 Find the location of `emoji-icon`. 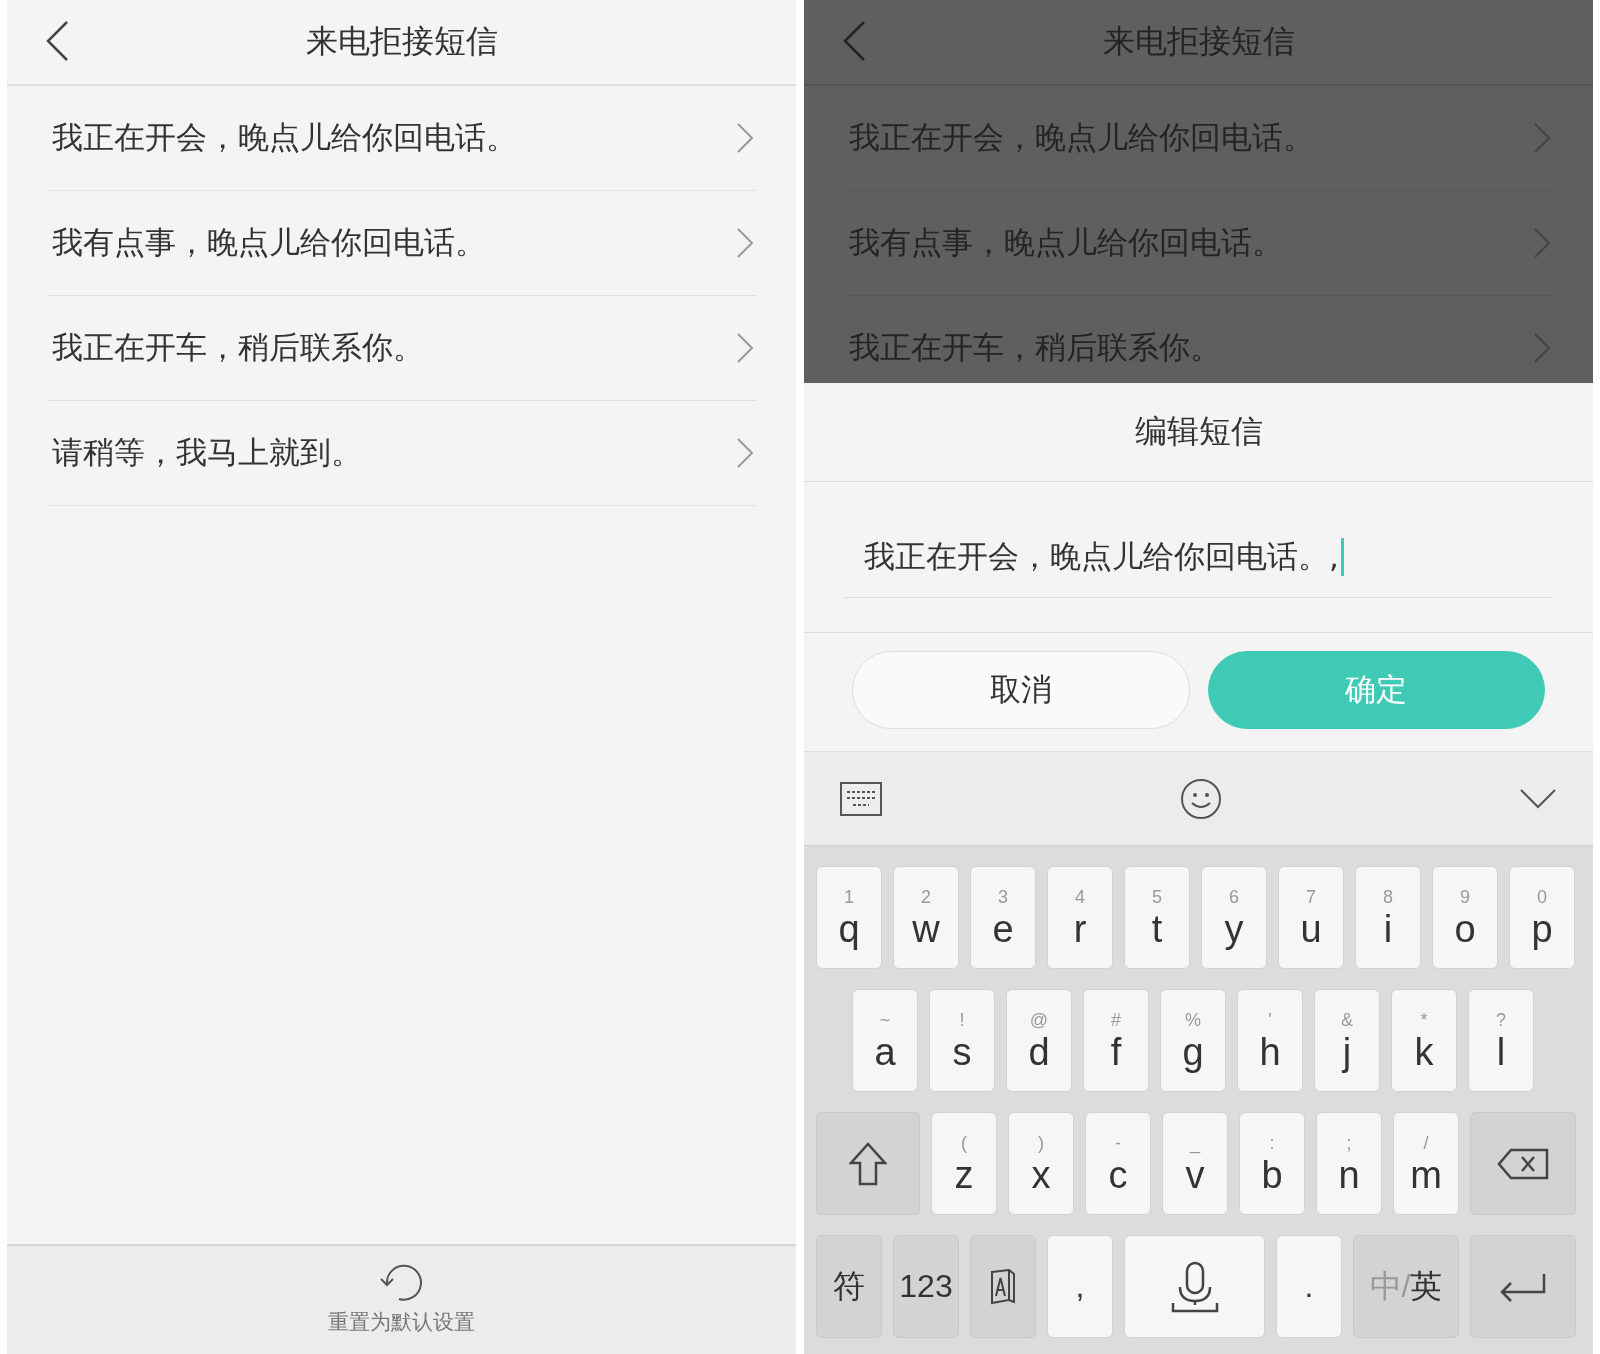

emoji-icon is located at coordinates (1200, 798).